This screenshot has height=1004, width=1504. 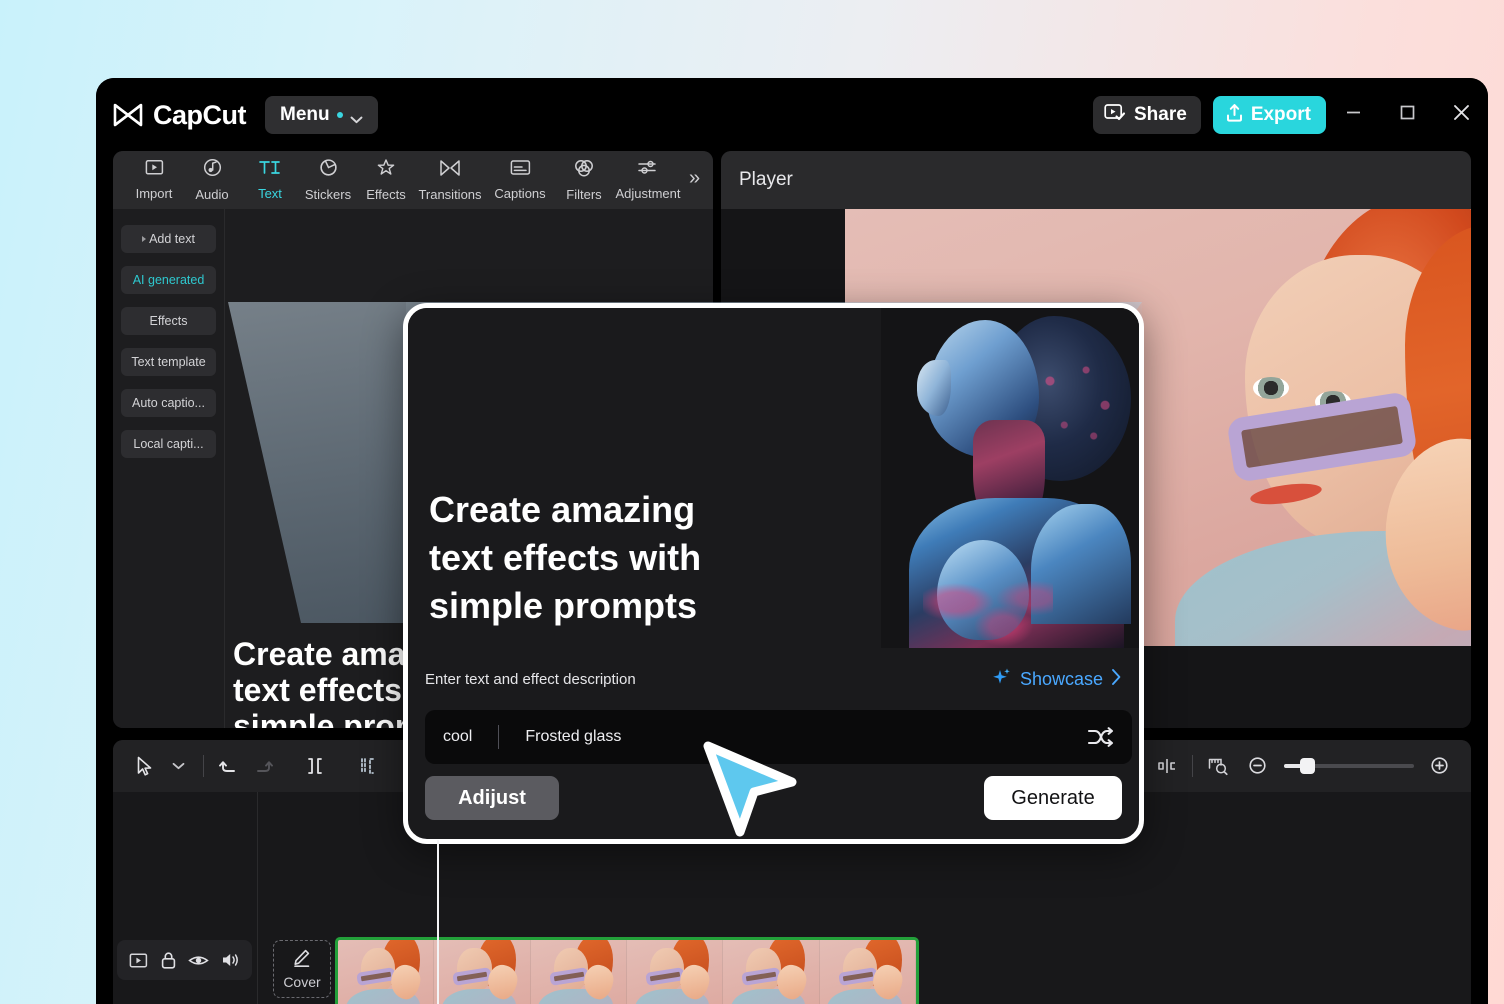 I want to click on showcase-label: Showcase, so click(x=1061, y=678).